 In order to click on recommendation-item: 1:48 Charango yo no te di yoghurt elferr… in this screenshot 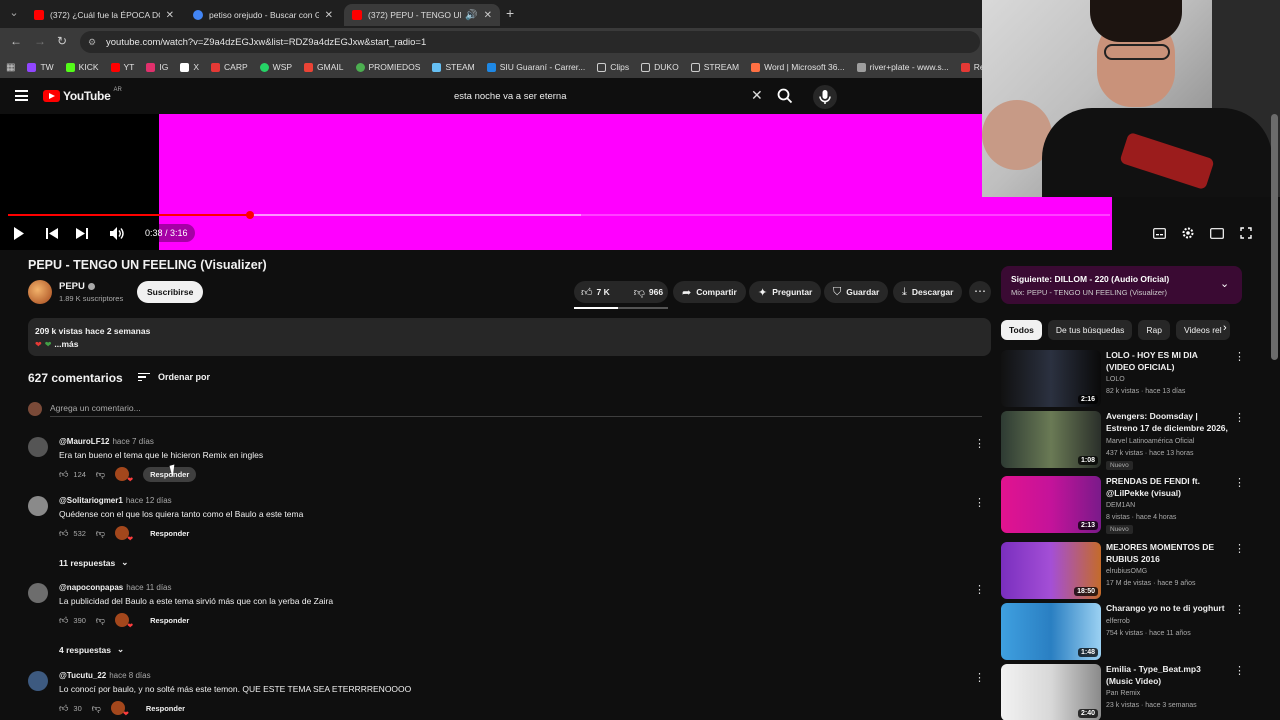, I will do `click(1123, 631)`.